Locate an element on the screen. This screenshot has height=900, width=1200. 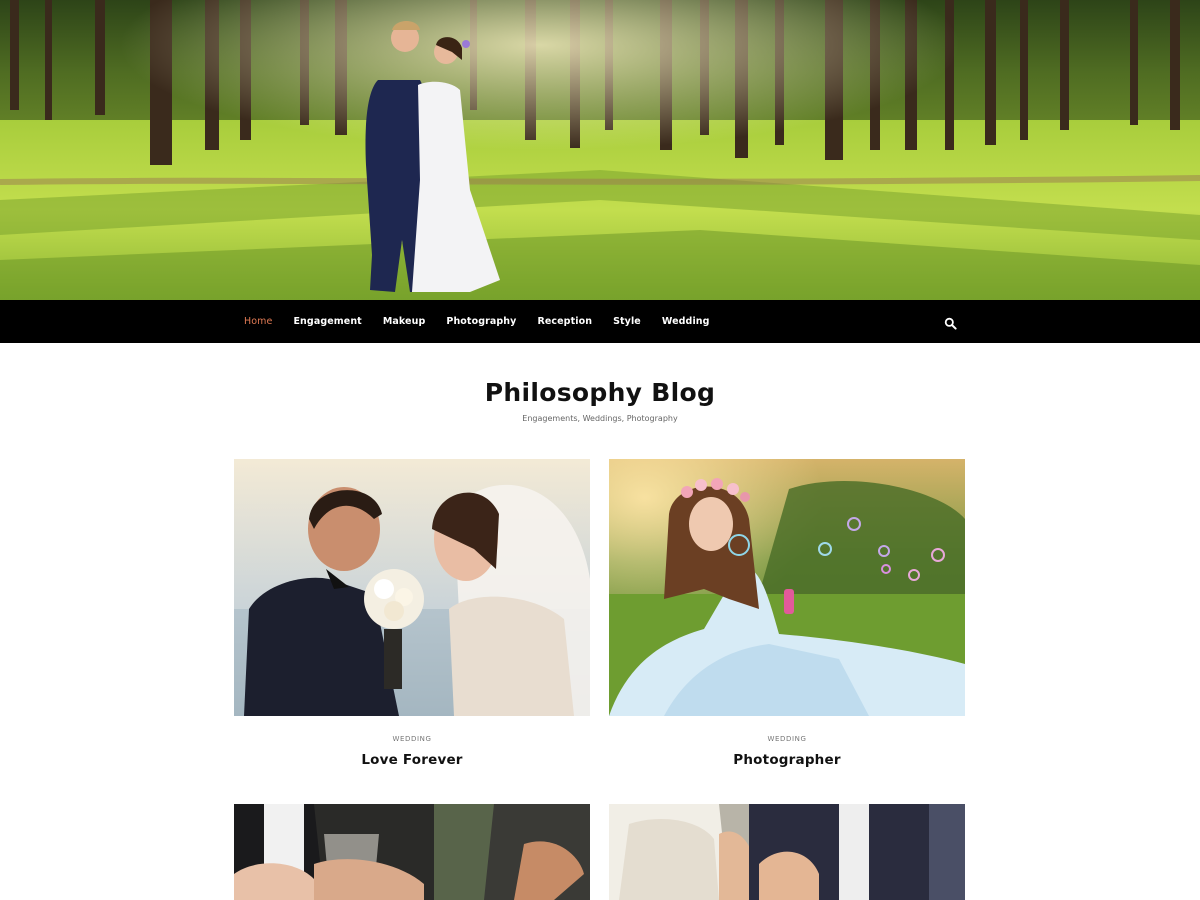
nav-item-home: Home is located at coordinates (258, 321).